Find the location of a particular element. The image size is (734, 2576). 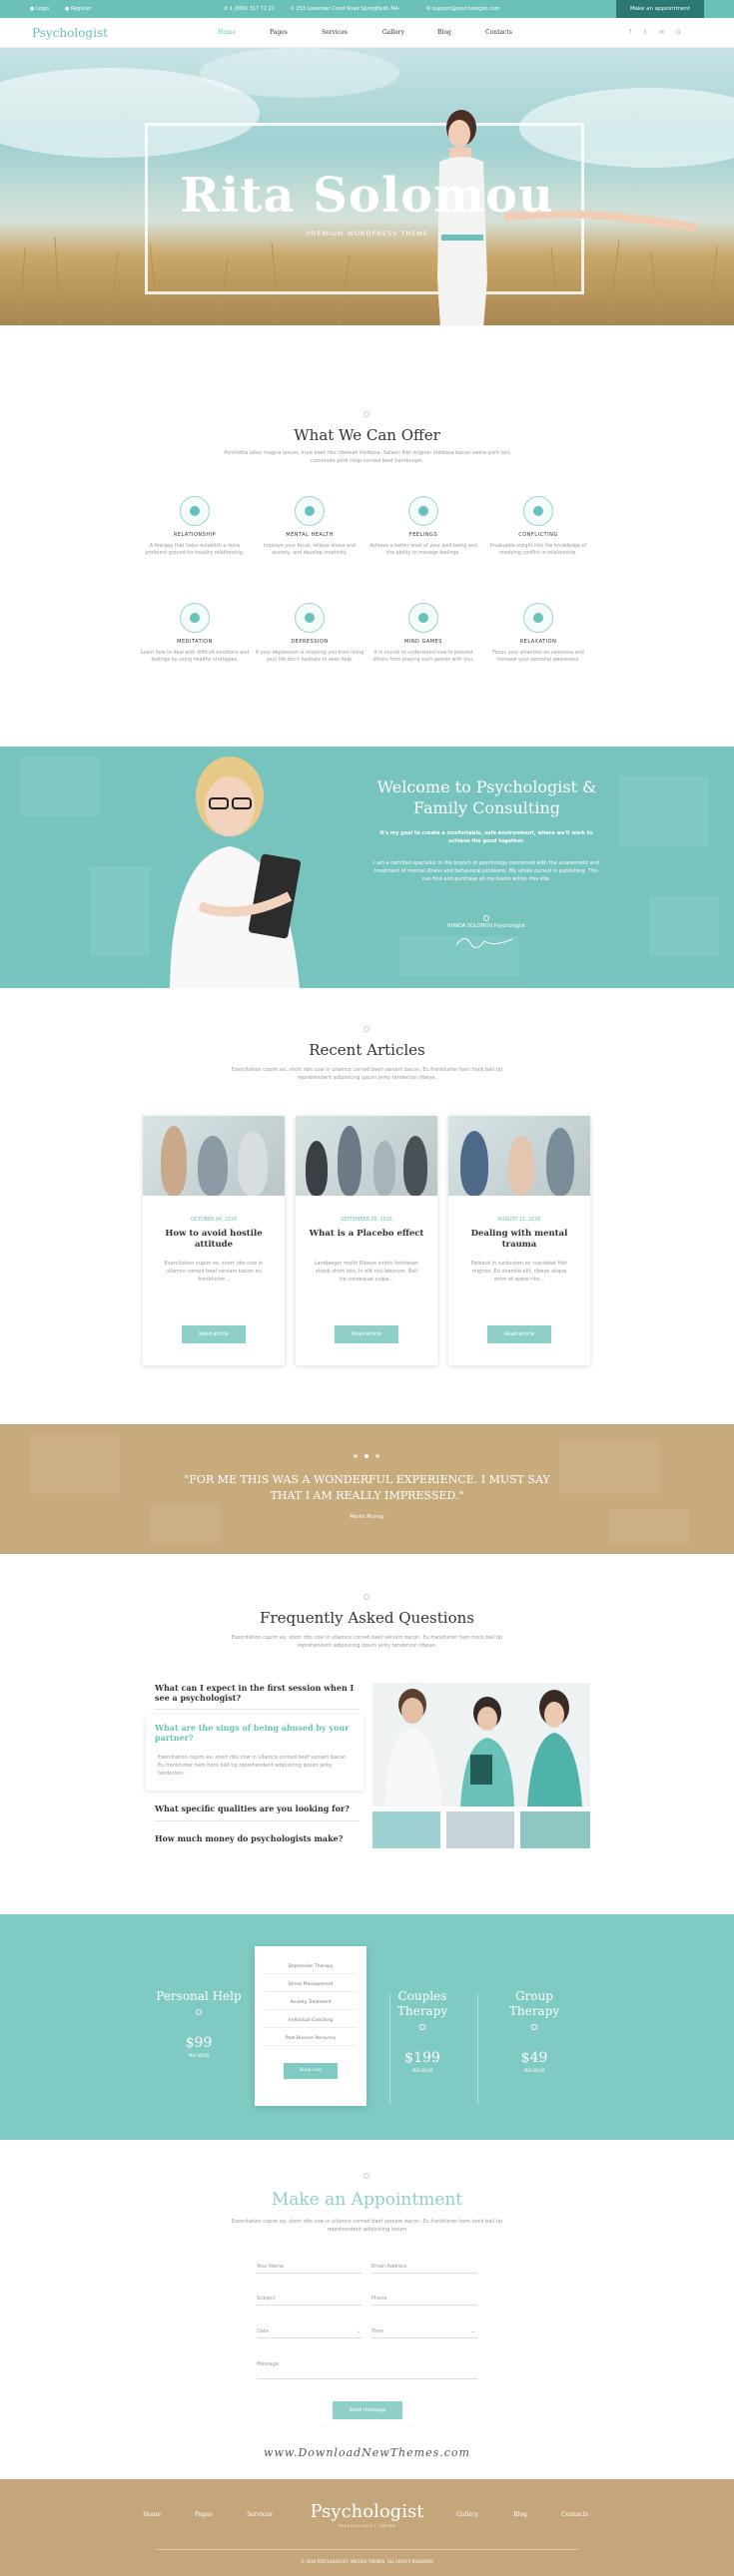

twitter-icon: t is located at coordinates (645, 33).